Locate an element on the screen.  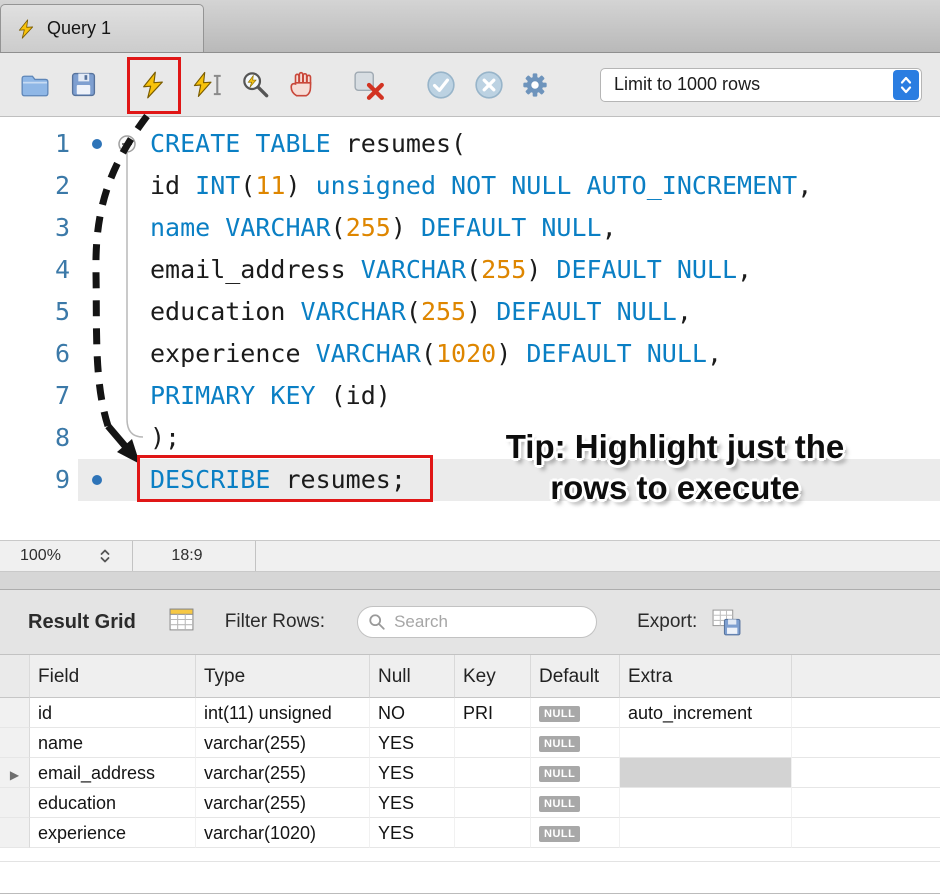
pane-splitter is located at coordinates (470, 581).